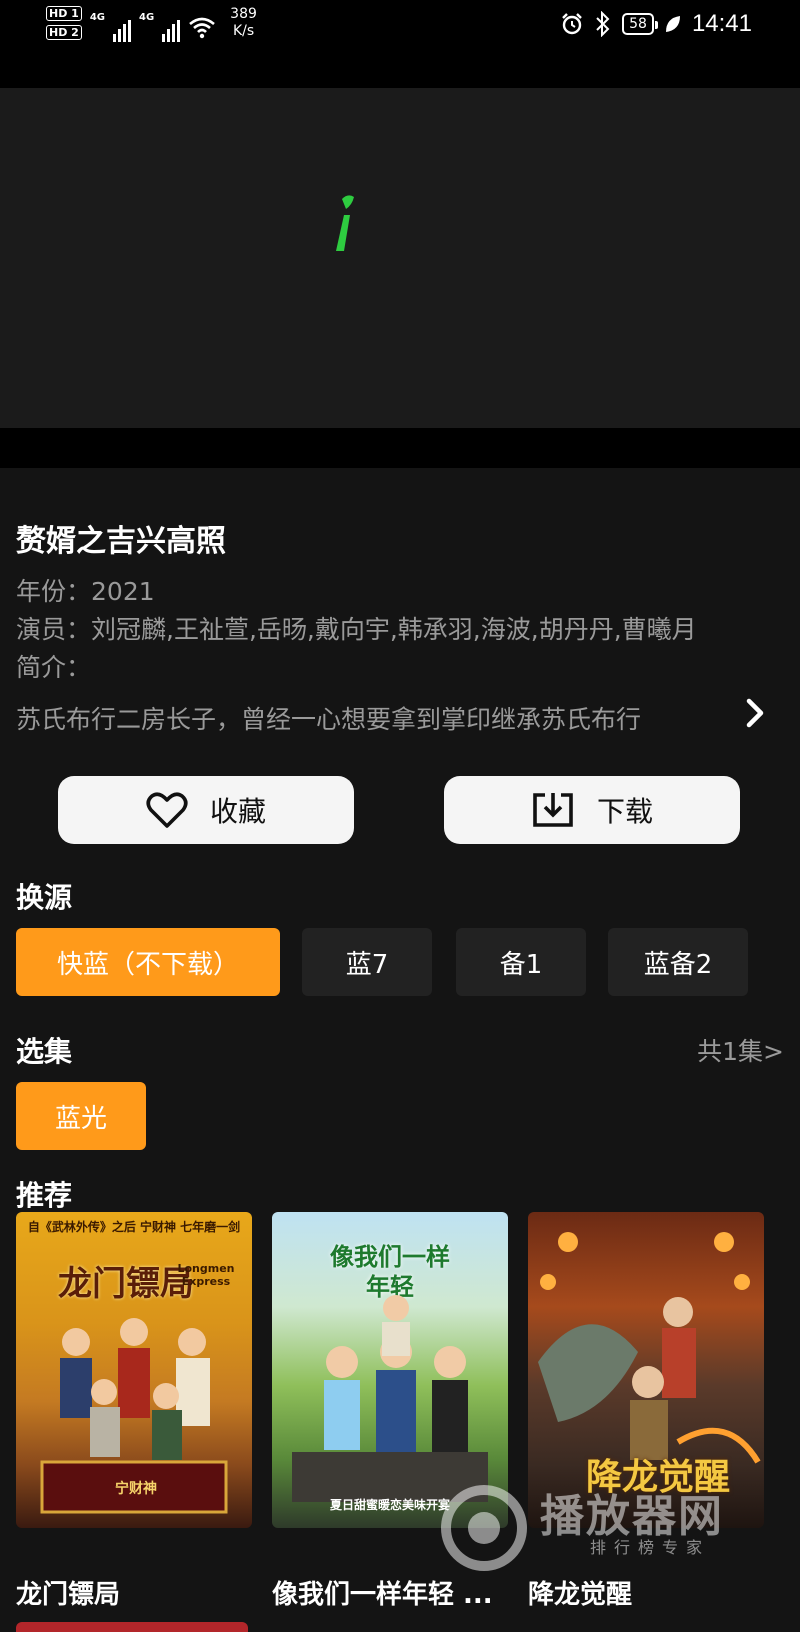 This screenshot has height=1632, width=800. I want to click on cast-value: 刘冠麟,王祉萱,岳旸,戴向宇,韩承羽,海波,胡丹丹,曹曦月, so click(394, 629).